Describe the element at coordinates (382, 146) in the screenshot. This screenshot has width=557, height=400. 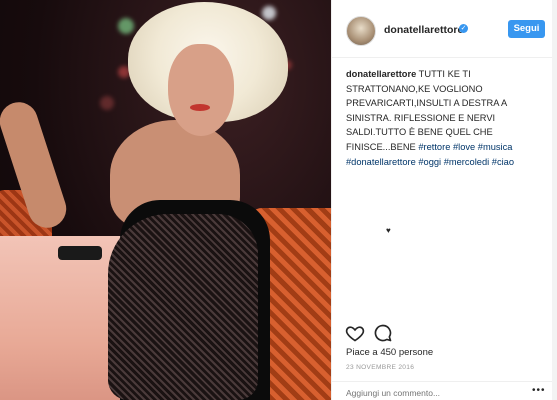
I see `caption-line: FINISCE...BENE` at that location.